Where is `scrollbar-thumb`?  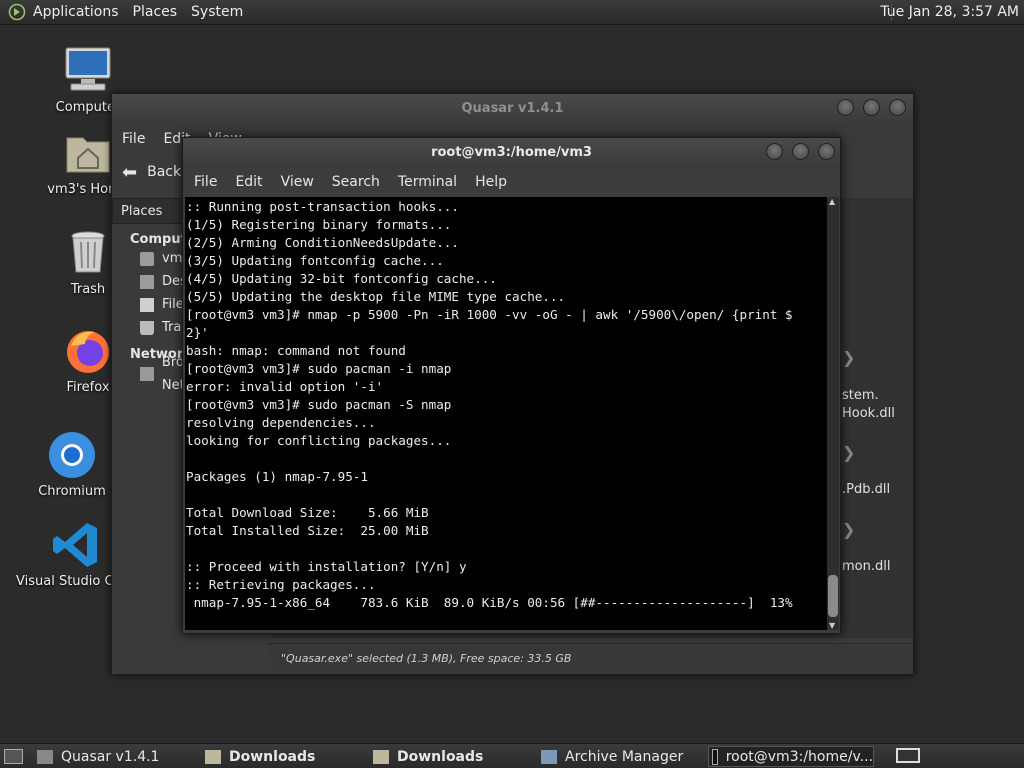 scrollbar-thumb is located at coordinates (833, 596).